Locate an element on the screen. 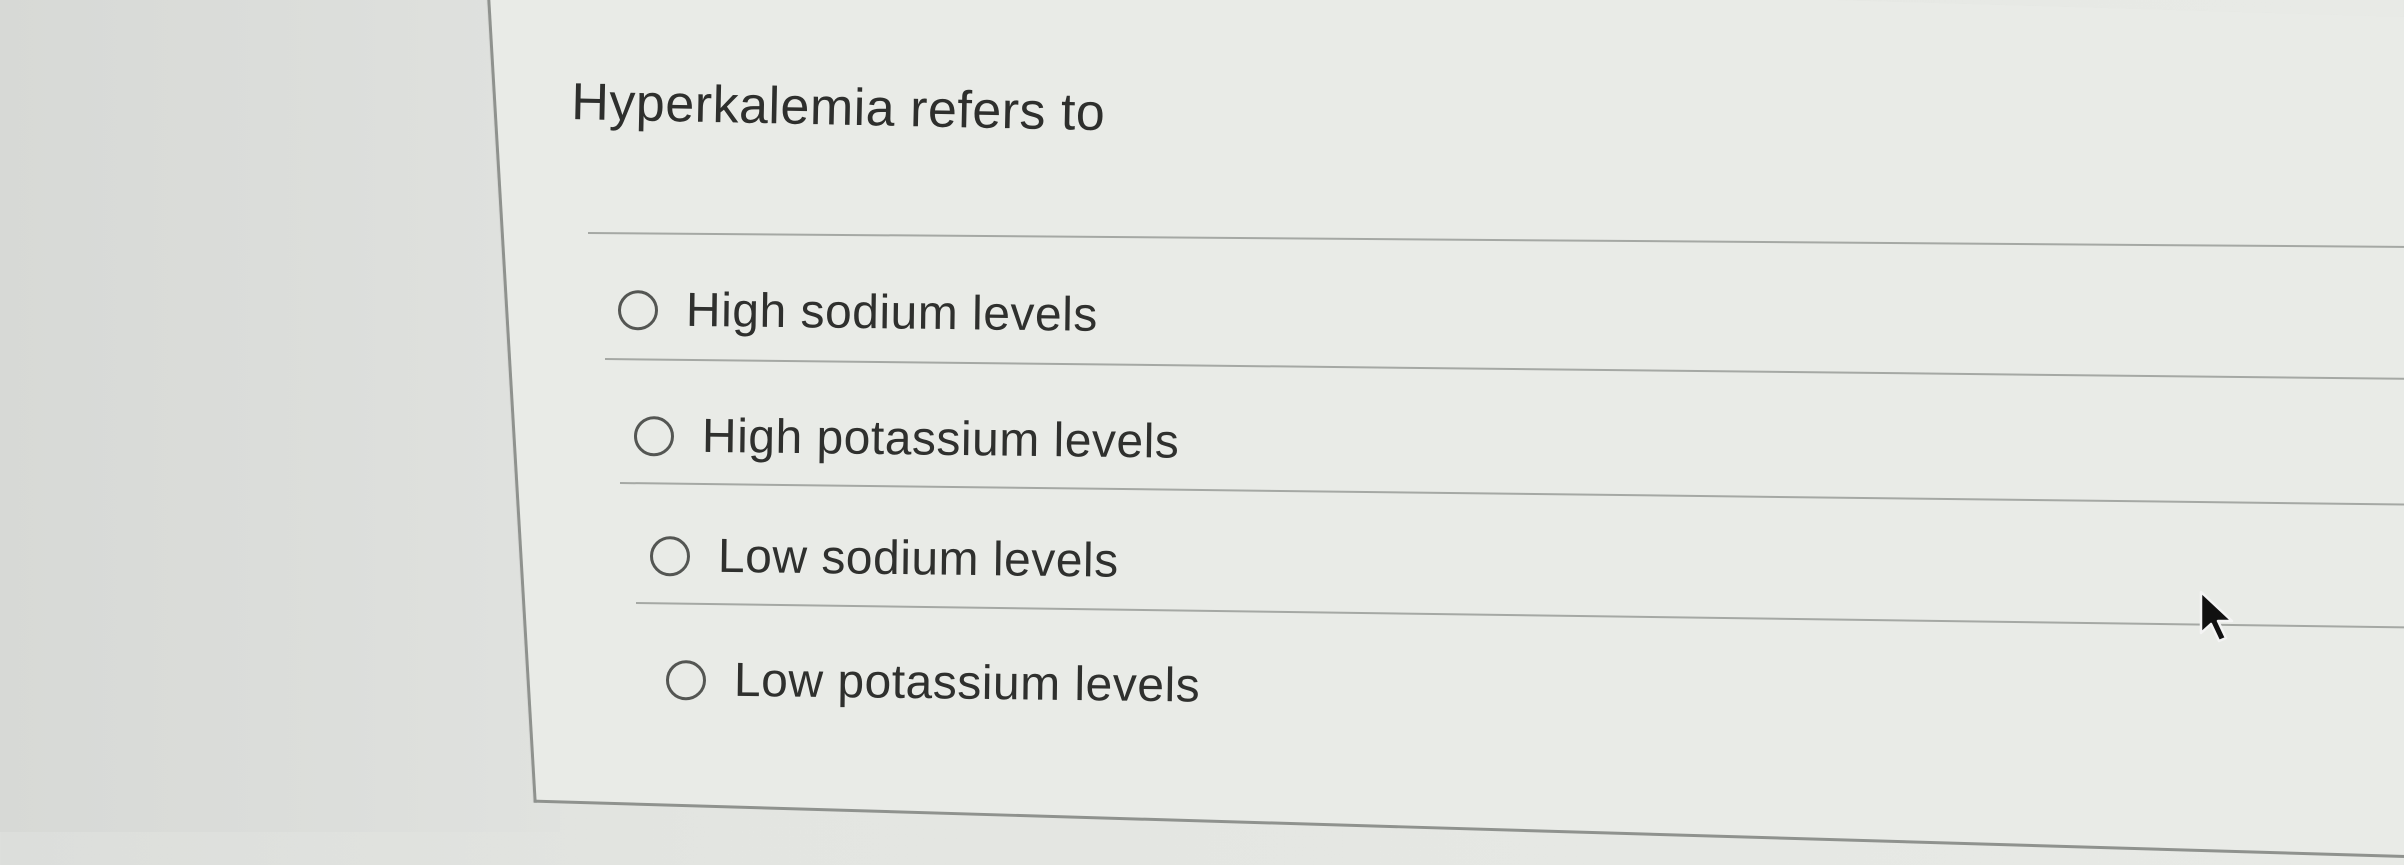 The height and width of the screenshot is (865, 2404). mouse-pointer-icon is located at coordinates (2216, 616).